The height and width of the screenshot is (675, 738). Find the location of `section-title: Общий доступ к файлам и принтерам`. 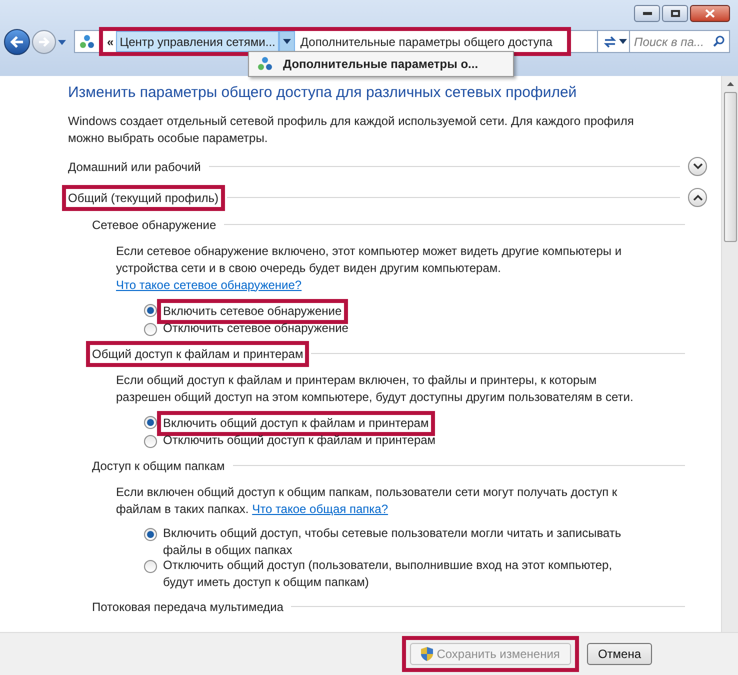

section-title: Общий доступ к файлам и принтерам is located at coordinates (198, 354).